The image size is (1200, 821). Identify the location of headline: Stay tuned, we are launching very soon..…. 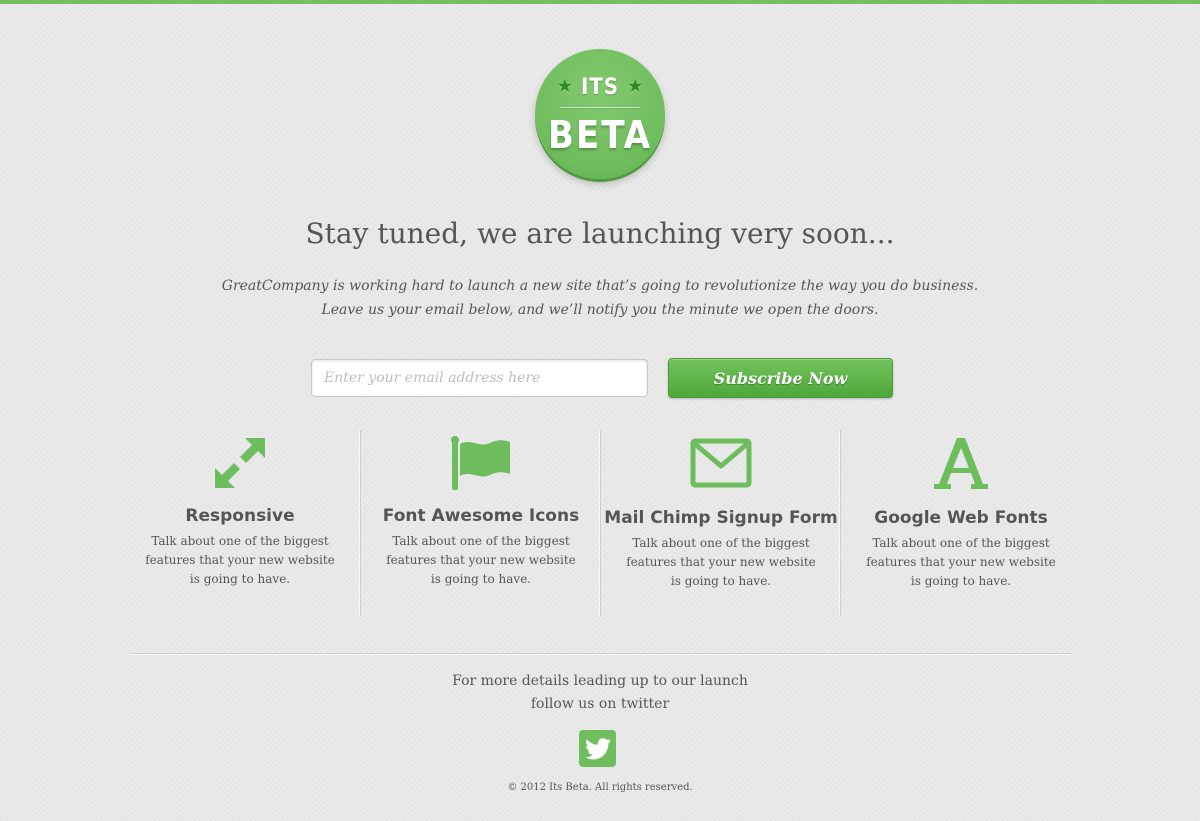
(600, 233).